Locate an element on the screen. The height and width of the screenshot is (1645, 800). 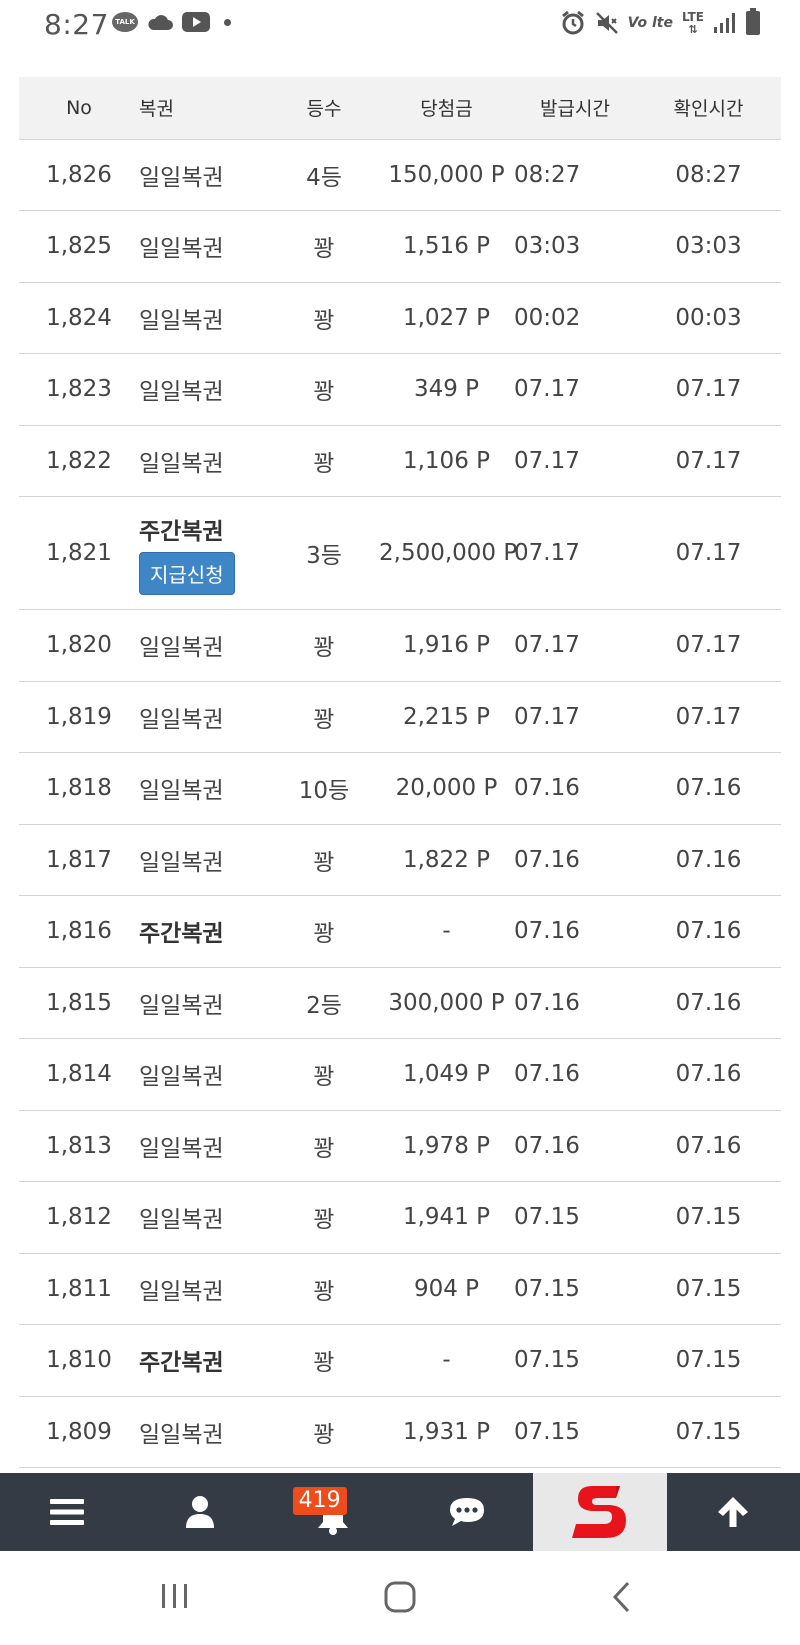
more-notifications-dot is located at coordinates (227, 22).